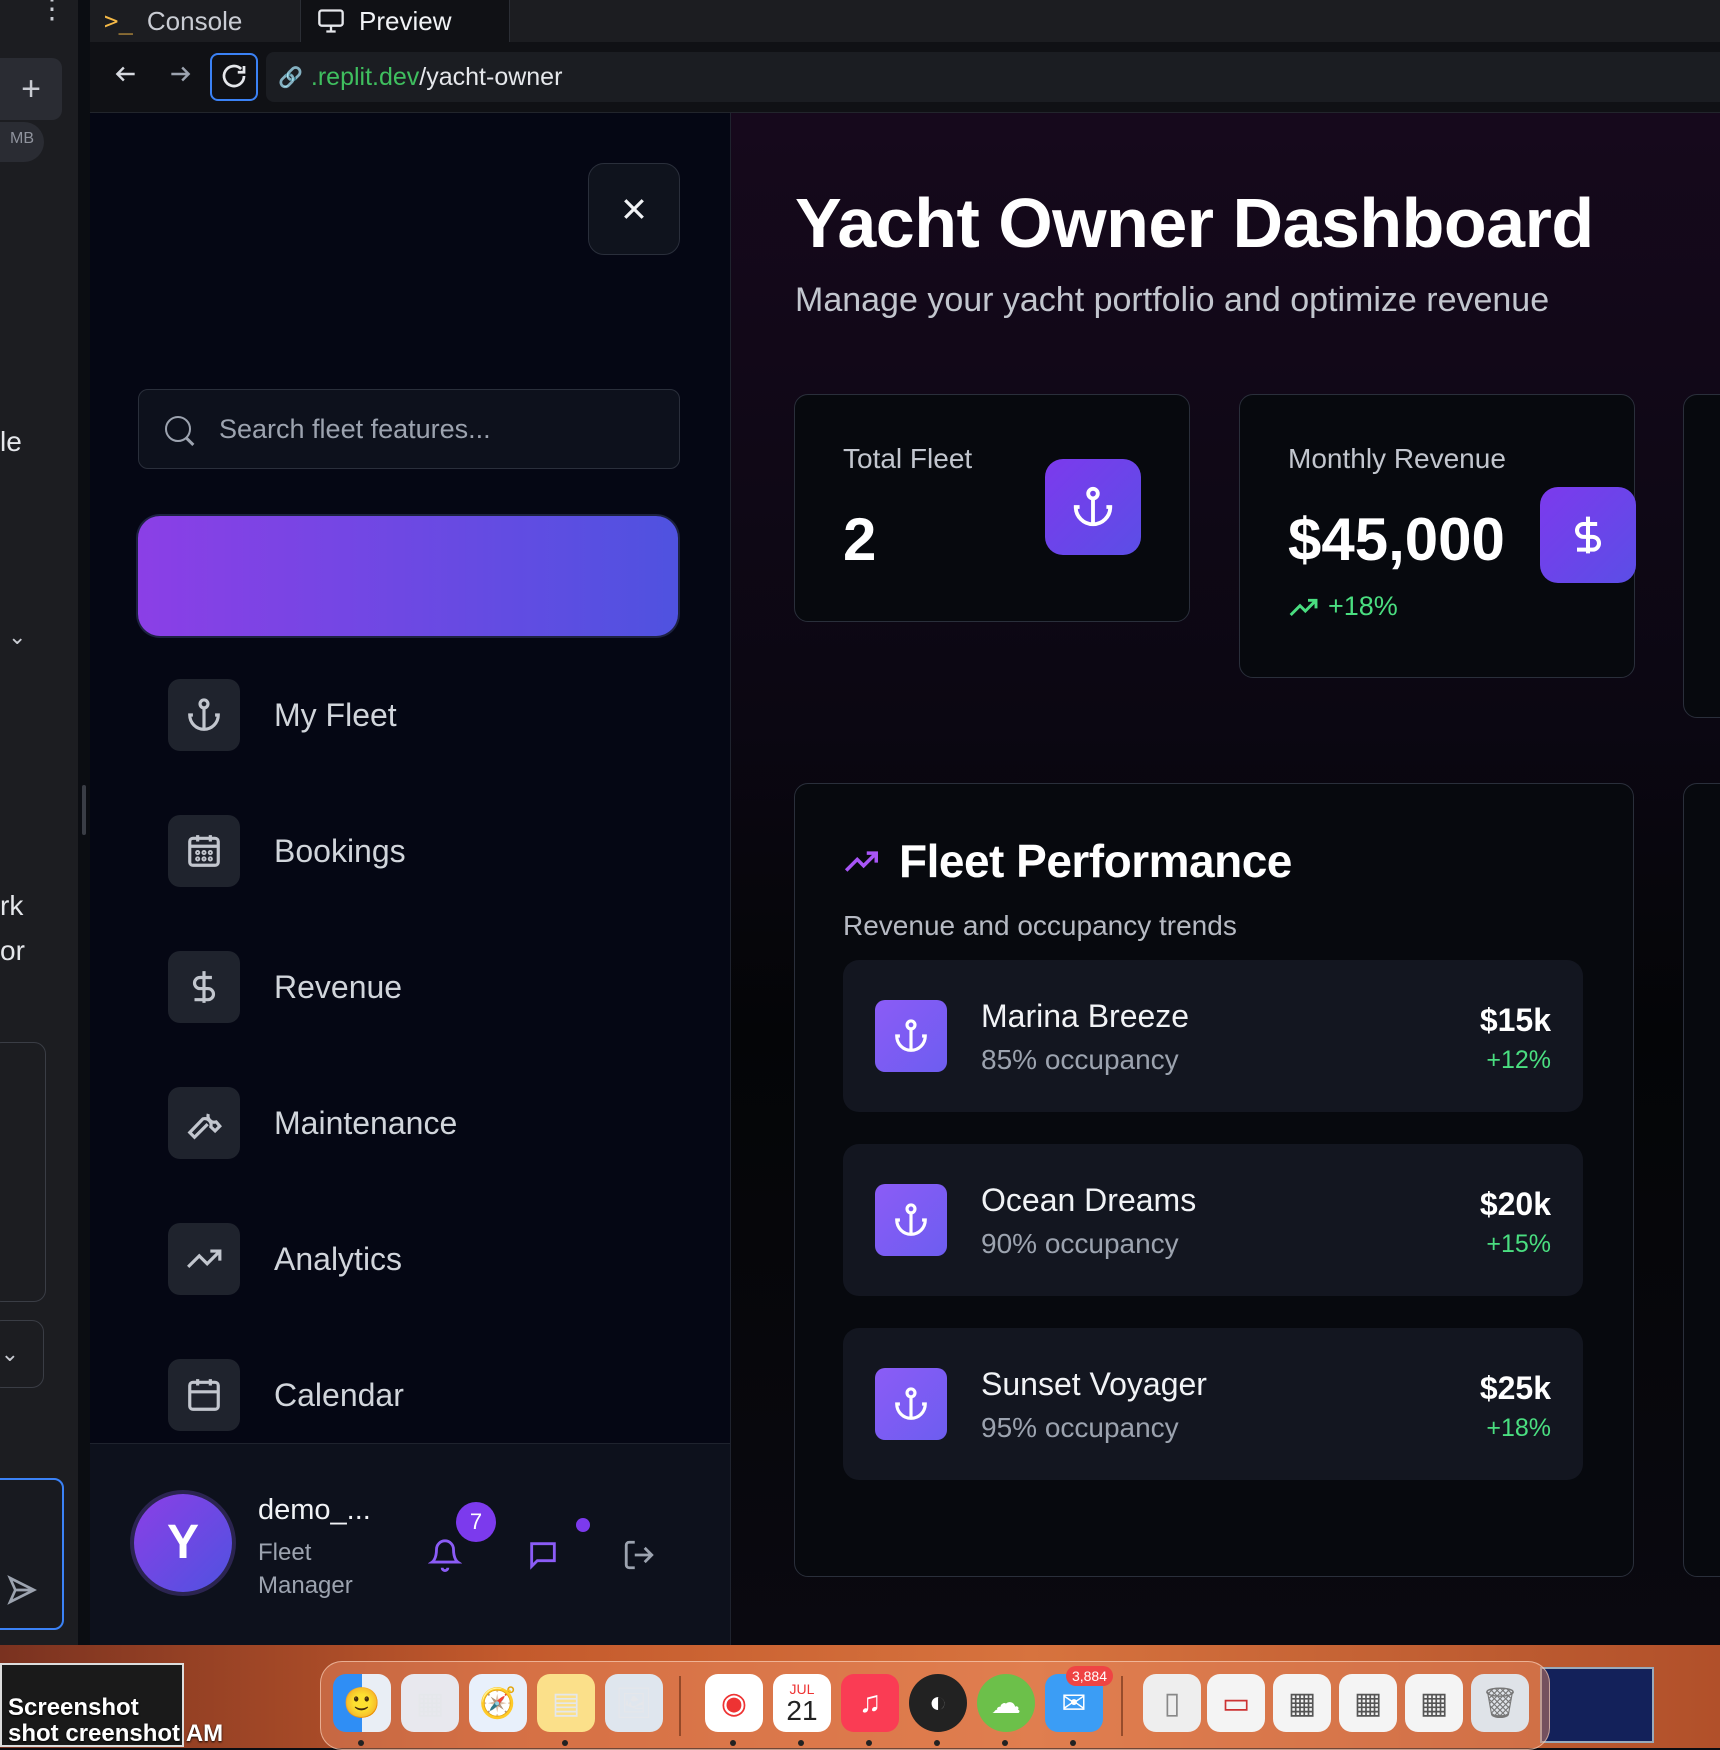 This screenshot has width=1720, height=1750. Describe the element at coordinates (12, 950) in the screenshot. I see `truncated-text: or` at that location.